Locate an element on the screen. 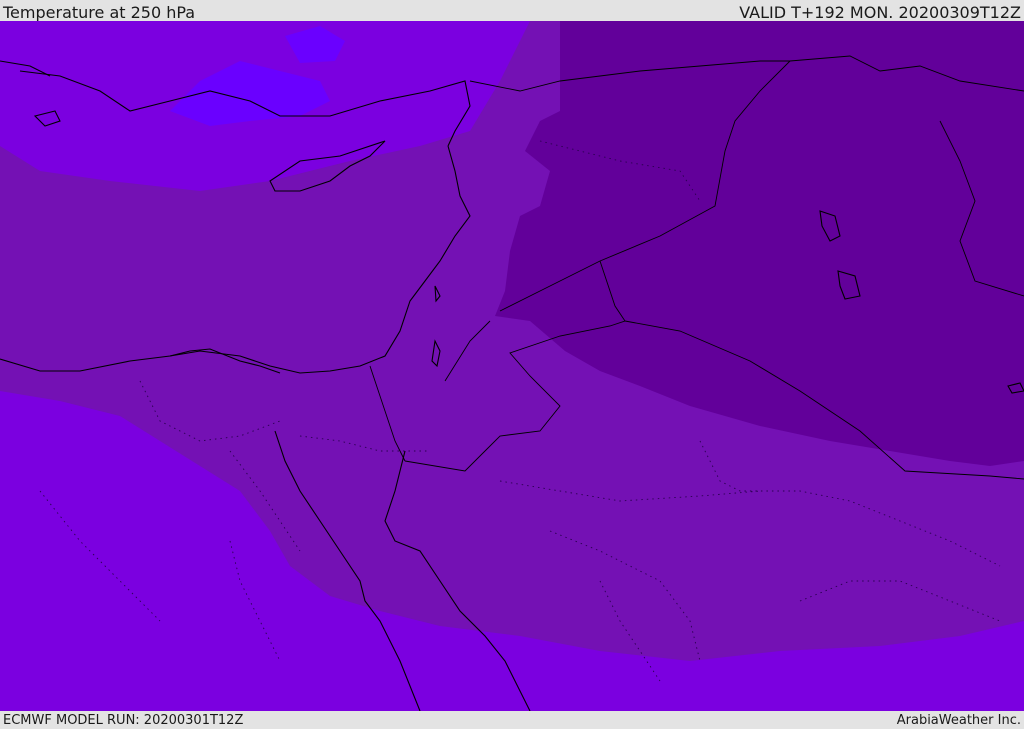 This screenshot has width=1024, height=729. credit-label: ArabiaWeather Inc. is located at coordinates (958, 720).